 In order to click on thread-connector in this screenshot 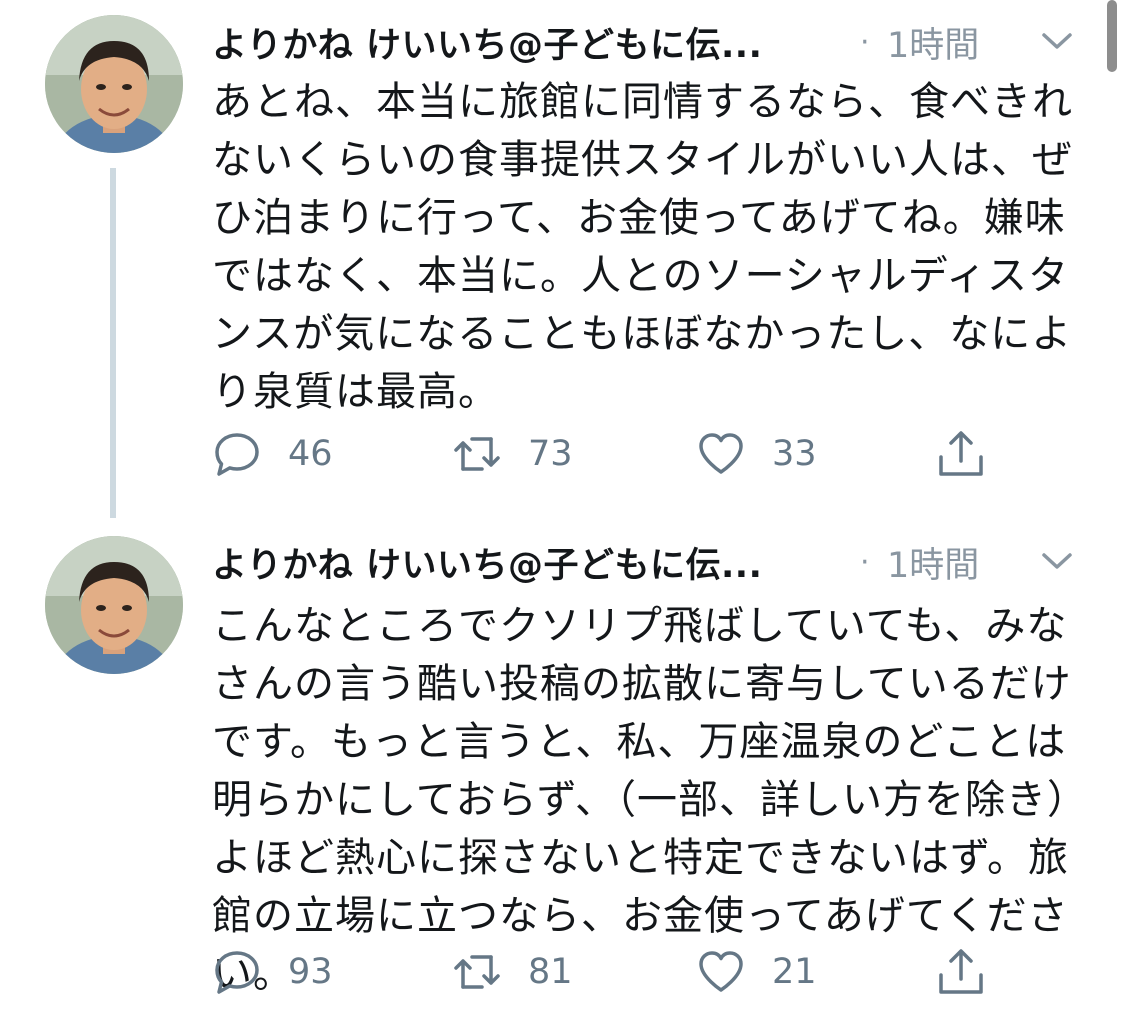, I will do `click(113, 343)`.